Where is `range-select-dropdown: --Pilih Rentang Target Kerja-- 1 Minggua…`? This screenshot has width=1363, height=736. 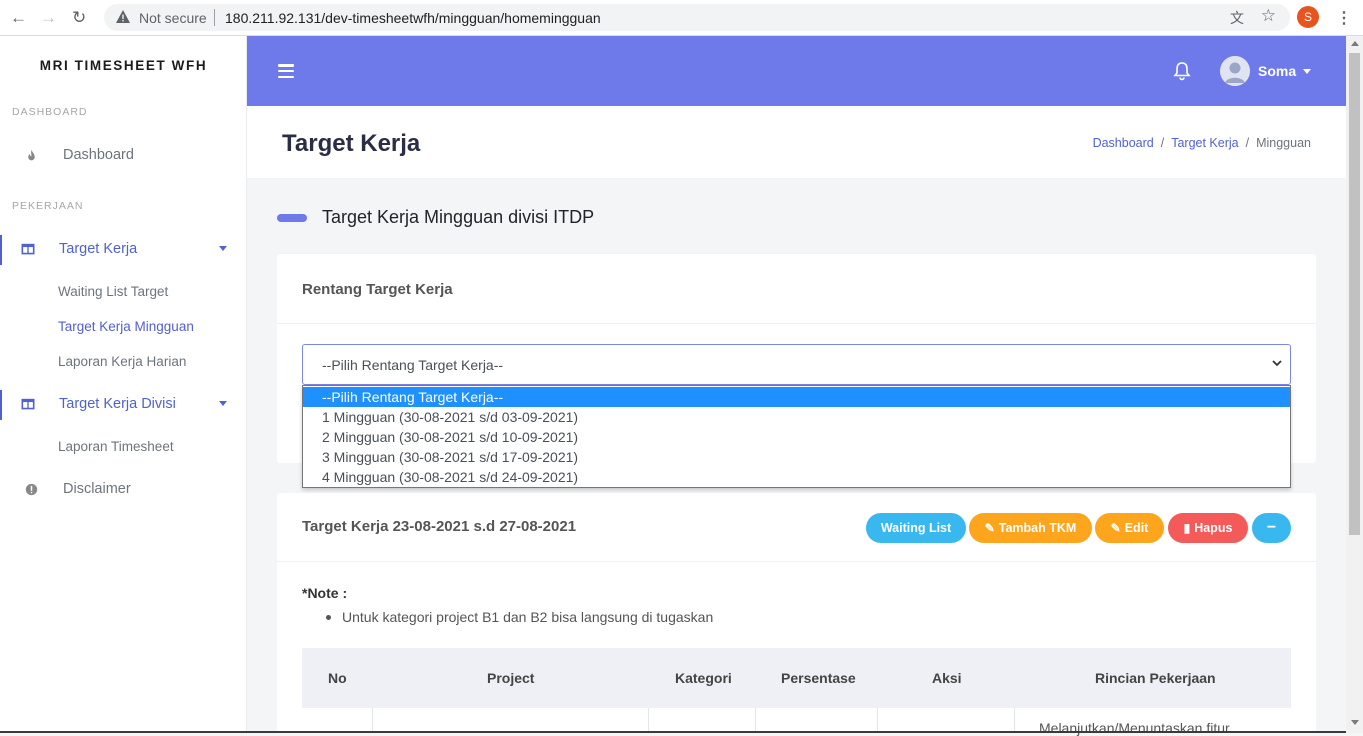 range-select-dropdown: --Pilih Rentang Target Kerja-- 1 Minggua… is located at coordinates (796, 436).